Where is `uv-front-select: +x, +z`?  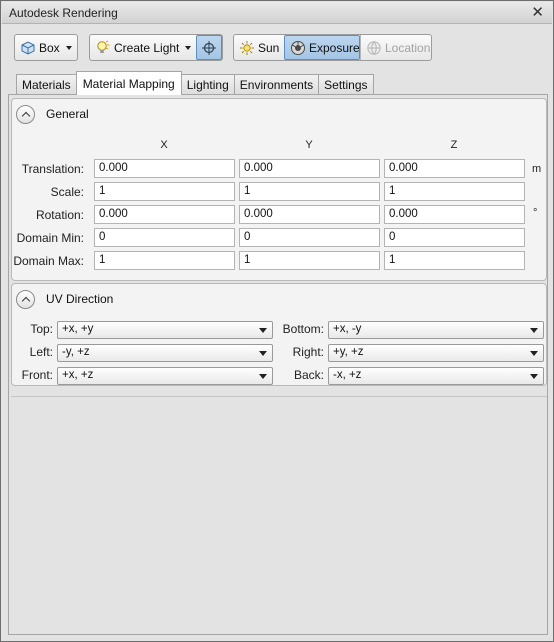
uv-front-select: +x, +z is located at coordinates (165, 376).